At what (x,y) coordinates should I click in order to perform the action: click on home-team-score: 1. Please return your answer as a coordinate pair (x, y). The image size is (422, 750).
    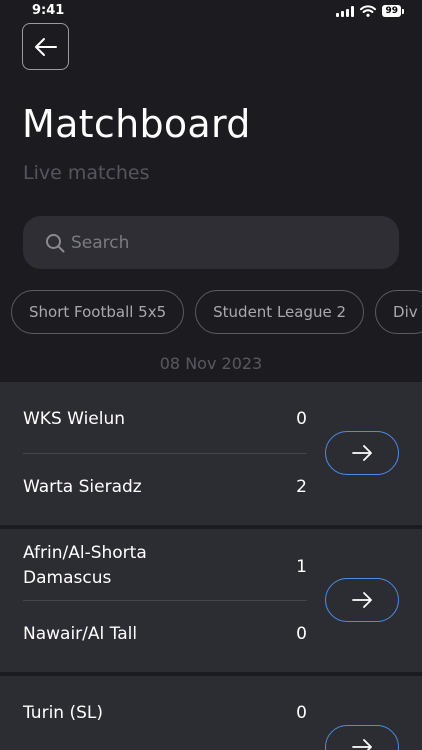
    Looking at the image, I should click on (301, 567).